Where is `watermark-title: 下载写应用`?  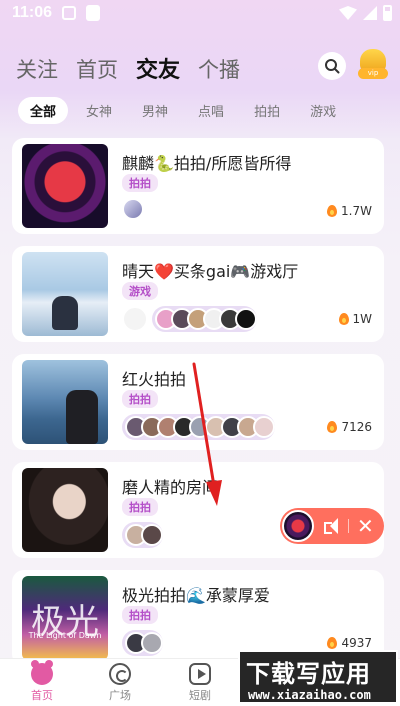
watermark-title: 下载写应用 is located at coordinates (308, 674).